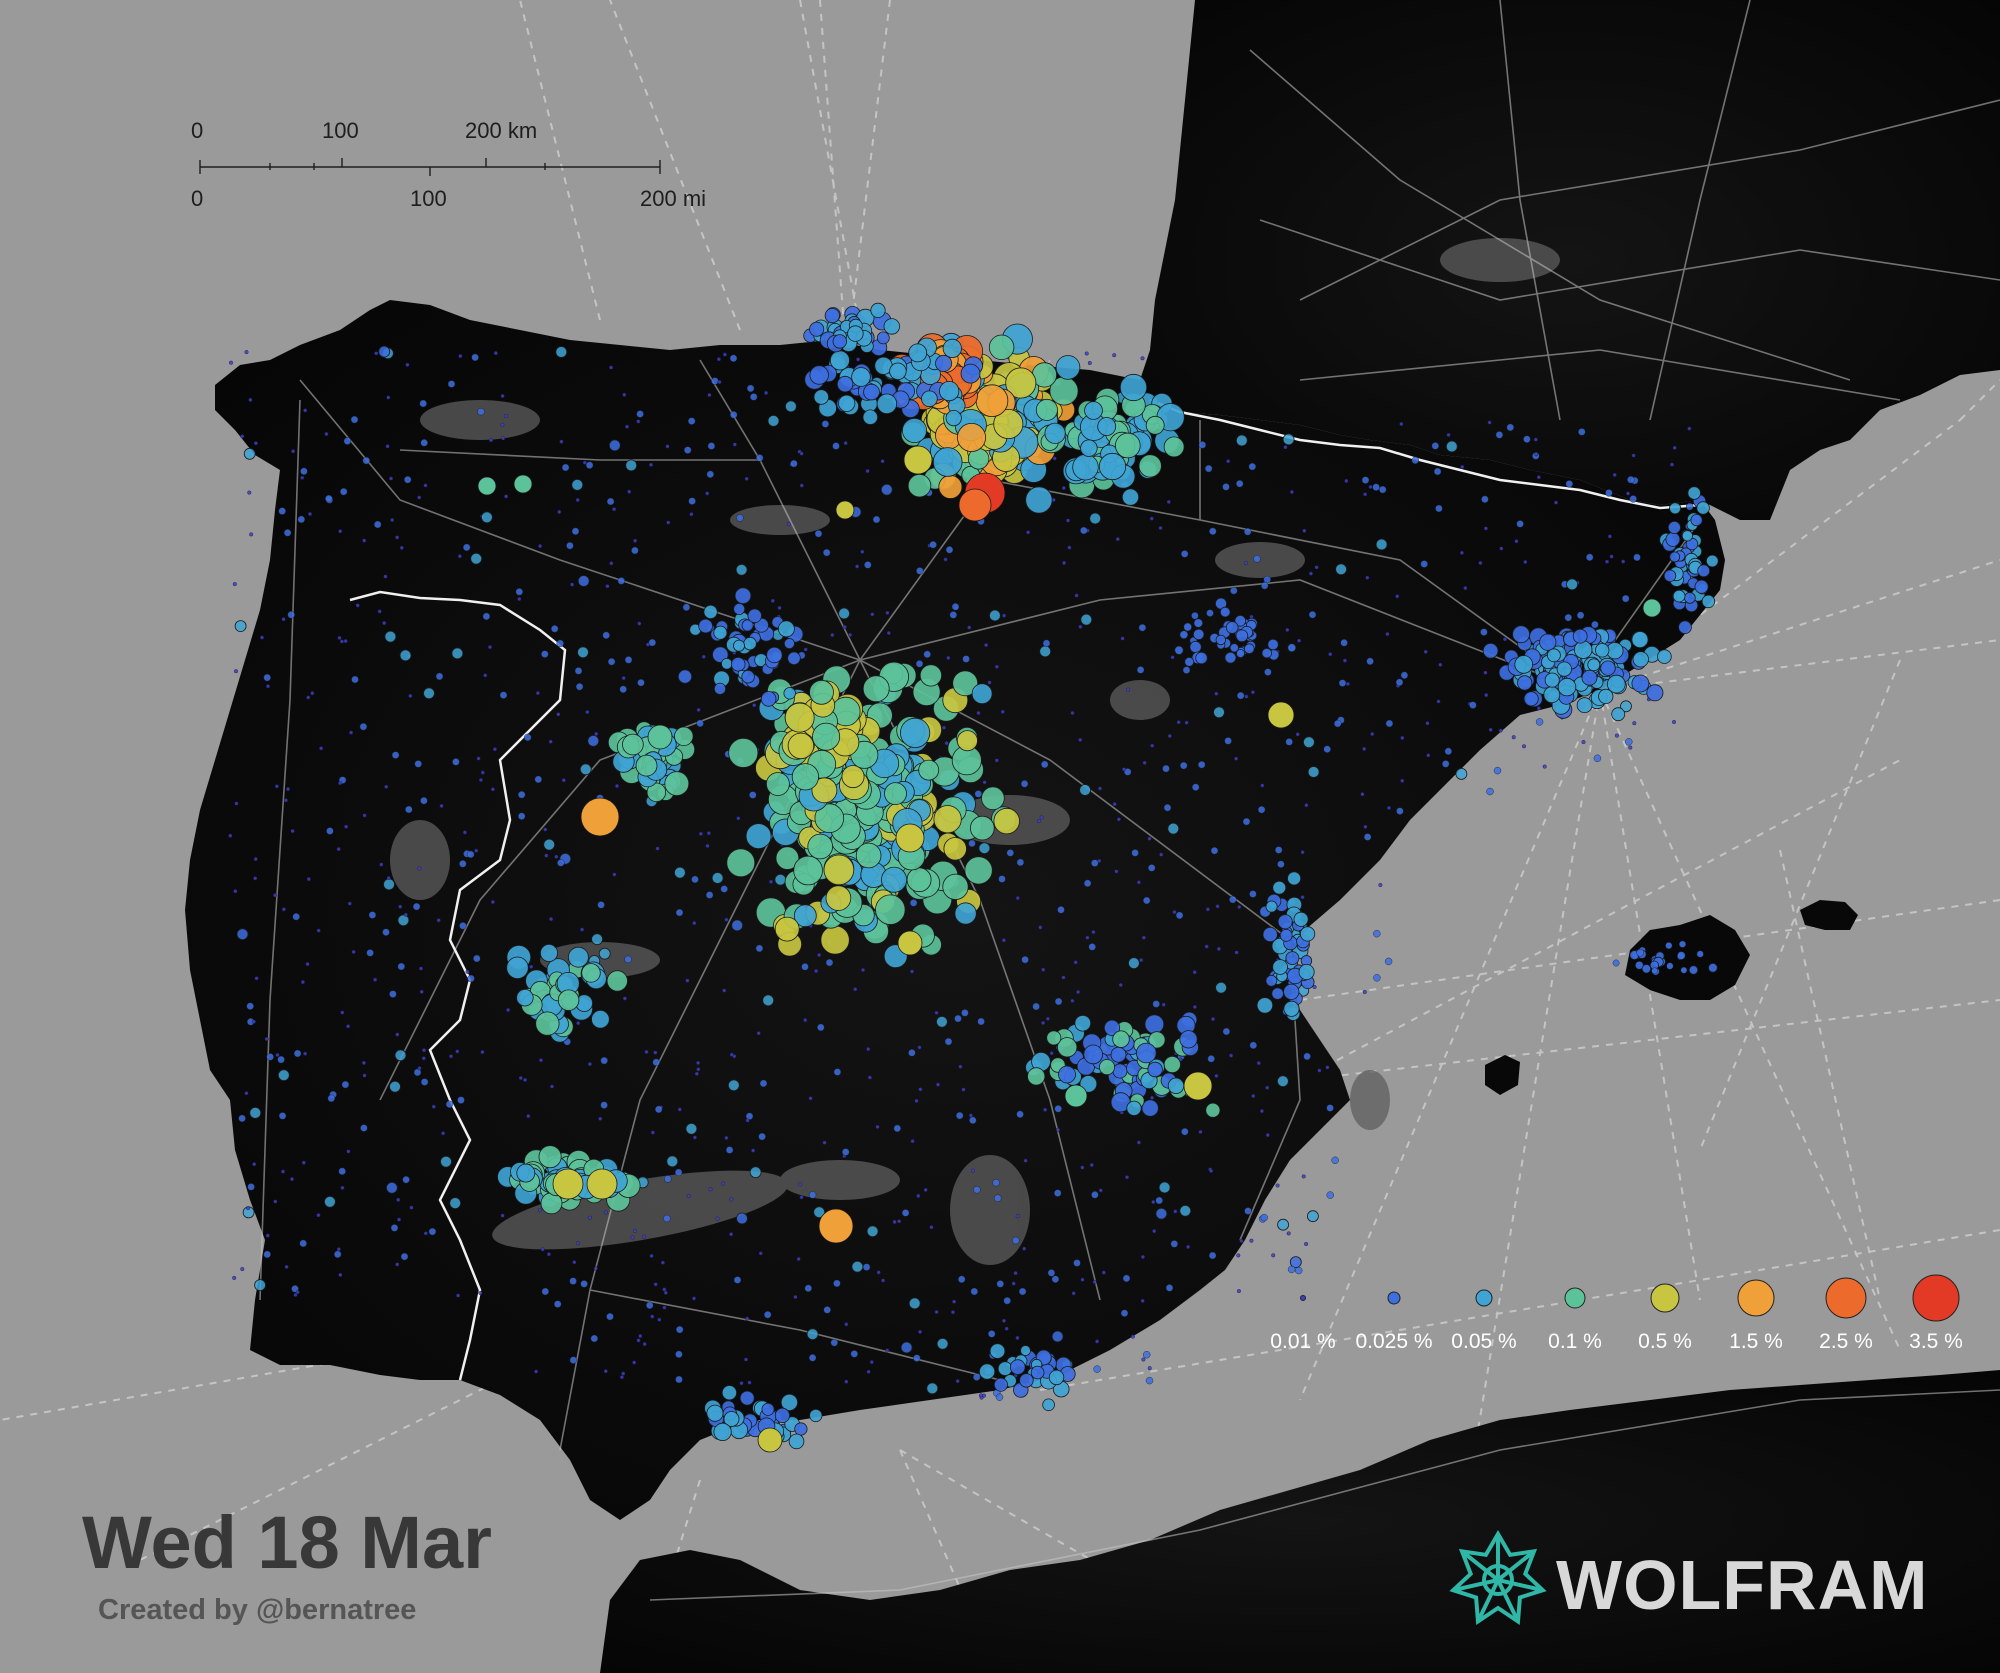 This screenshot has height=1673, width=2000. I want to click on date-label: Wed 18 Mar, so click(287, 1542).